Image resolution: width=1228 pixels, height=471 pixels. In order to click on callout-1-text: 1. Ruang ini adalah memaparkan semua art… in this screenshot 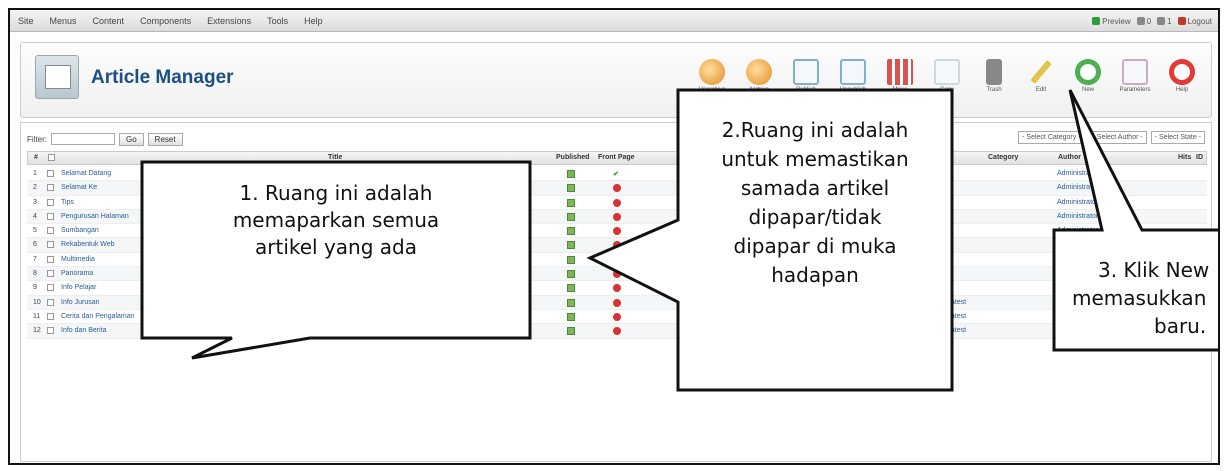, I will do `click(336, 220)`.